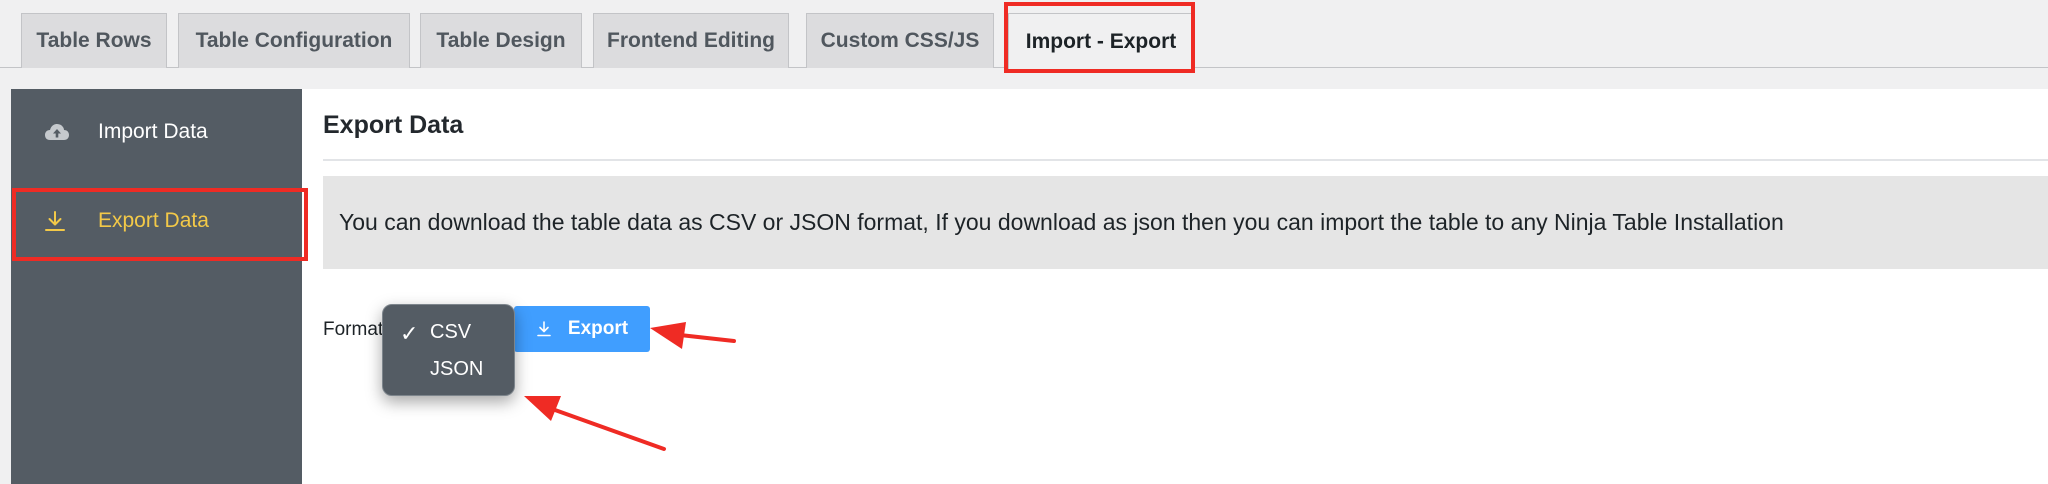 The width and height of the screenshot is (2048, 484). I want to click on arrow-to-export-button, so click(693, 335).